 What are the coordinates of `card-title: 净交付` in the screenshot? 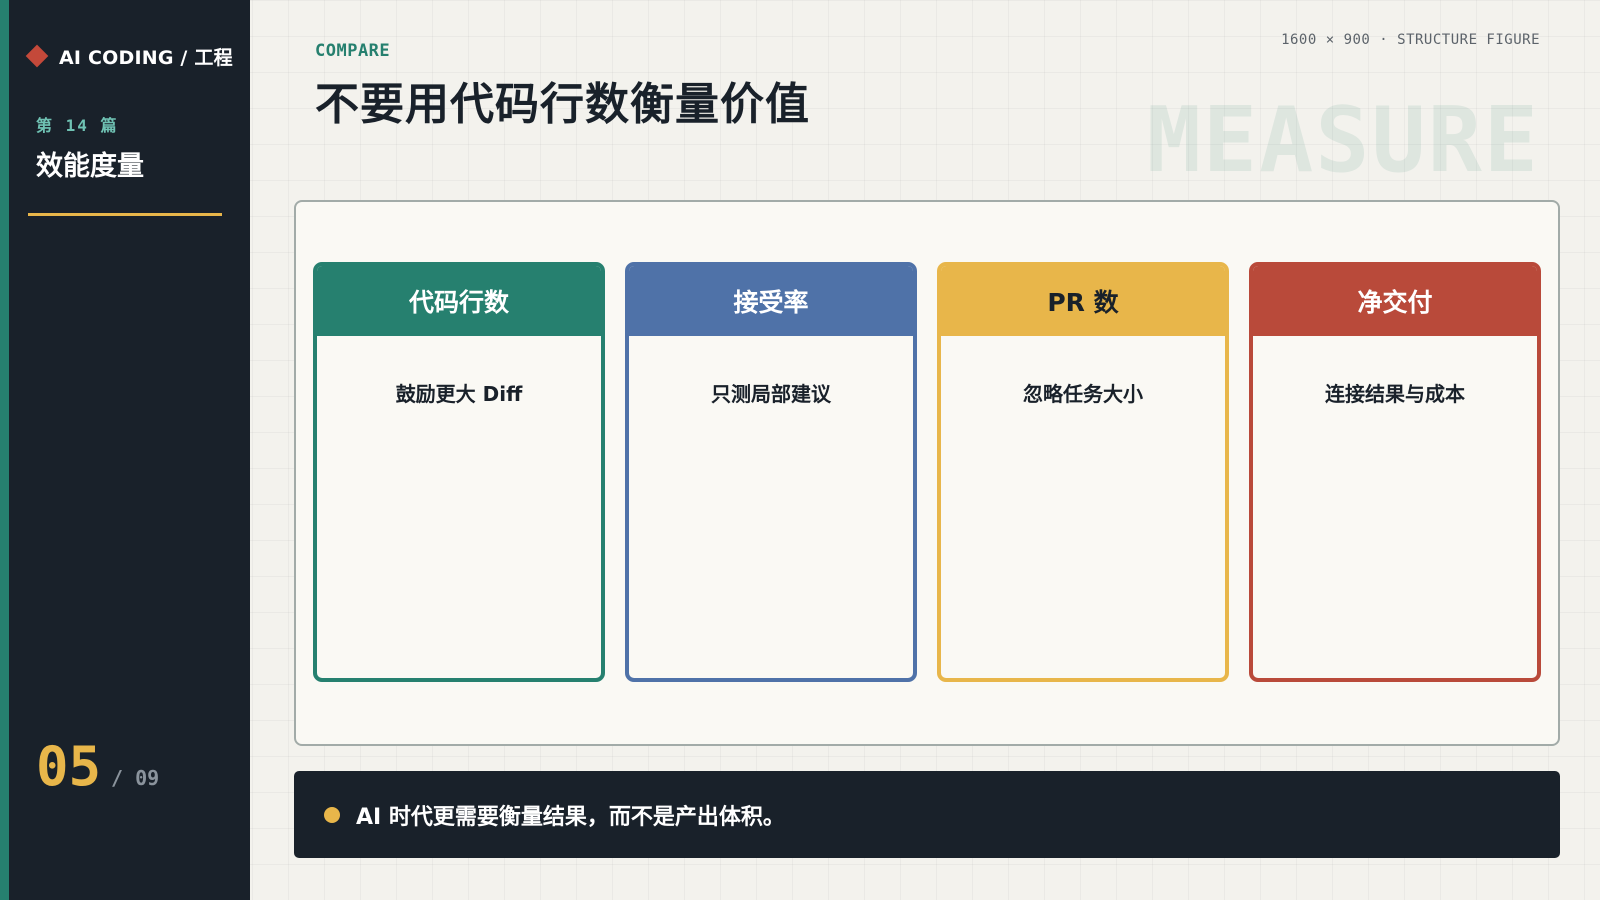 It's located at (1395, 301).